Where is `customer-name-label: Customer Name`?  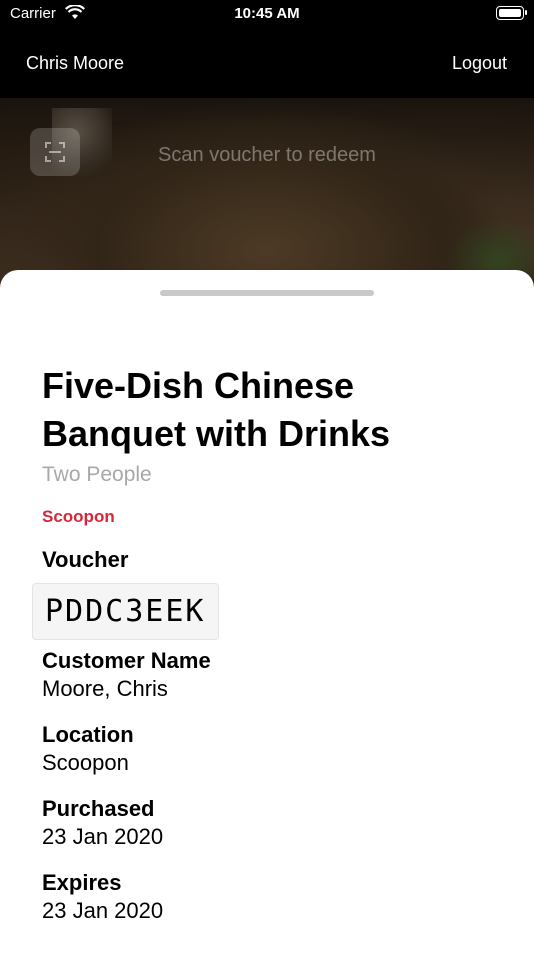 customer-name-label: Customer Name is located at coordinates (126, 660).